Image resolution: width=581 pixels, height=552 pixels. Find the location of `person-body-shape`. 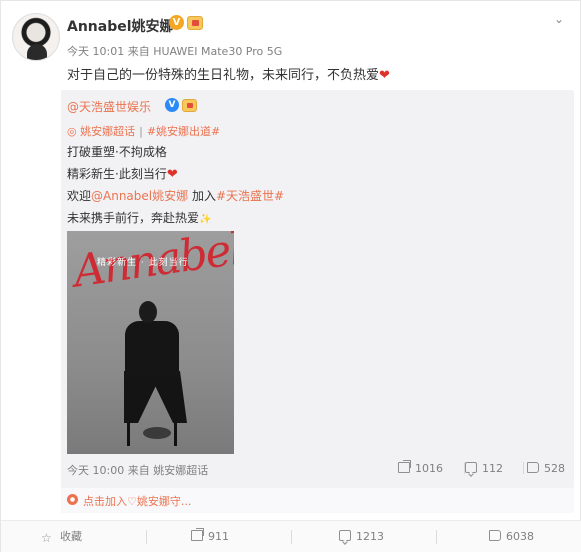

person-body-shape is located at coordinates (152, 349).